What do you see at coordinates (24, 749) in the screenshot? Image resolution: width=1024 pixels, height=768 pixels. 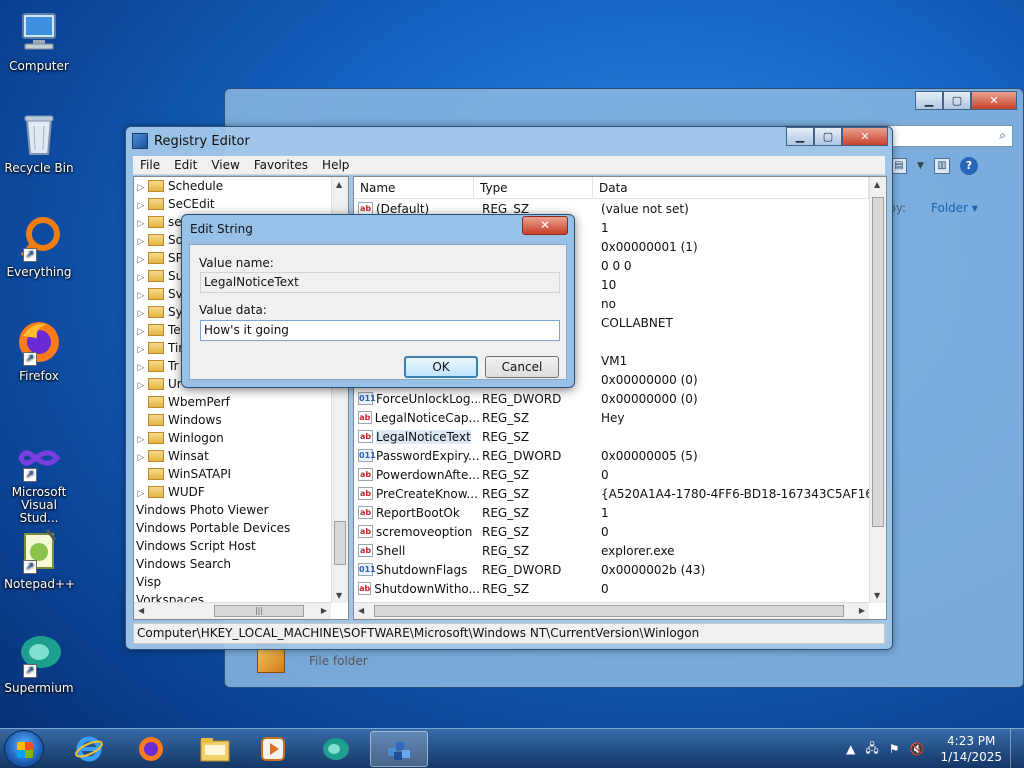 I see `start-button` at bounding box center [24, 749].